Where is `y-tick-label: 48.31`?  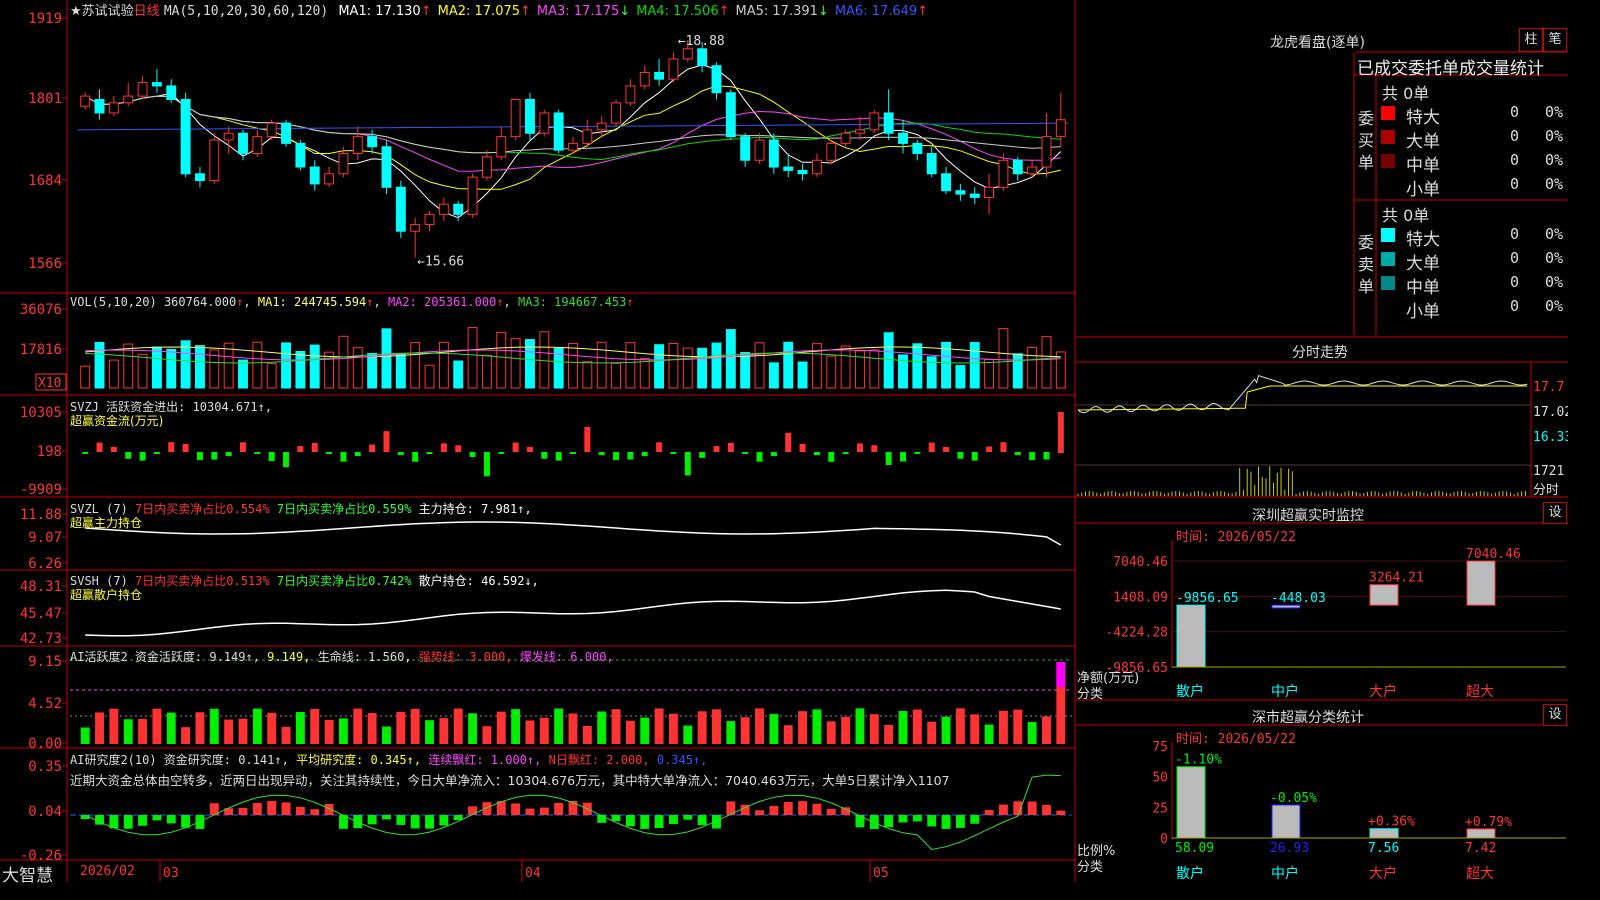 y-tick-label: 48.31 is located at coordinates (41, 587).